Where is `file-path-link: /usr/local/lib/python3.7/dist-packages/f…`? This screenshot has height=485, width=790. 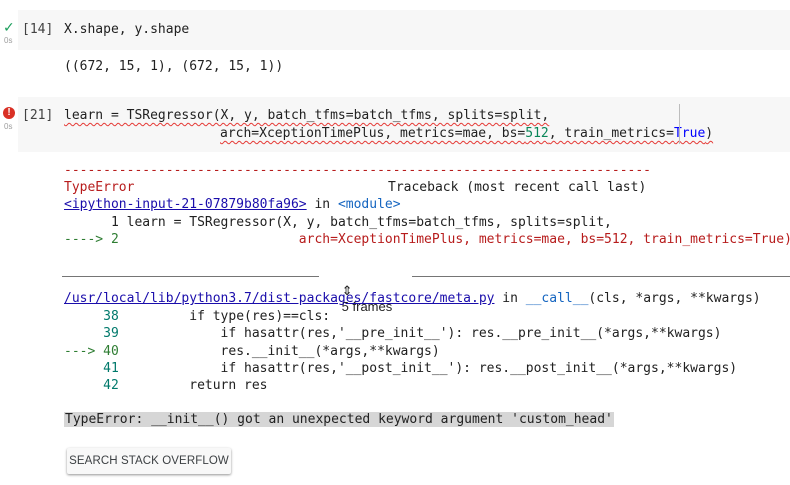 file-path-link: /usr/local/lib/python3.7/dist-packages/f… is located at coordinates (279, 298).